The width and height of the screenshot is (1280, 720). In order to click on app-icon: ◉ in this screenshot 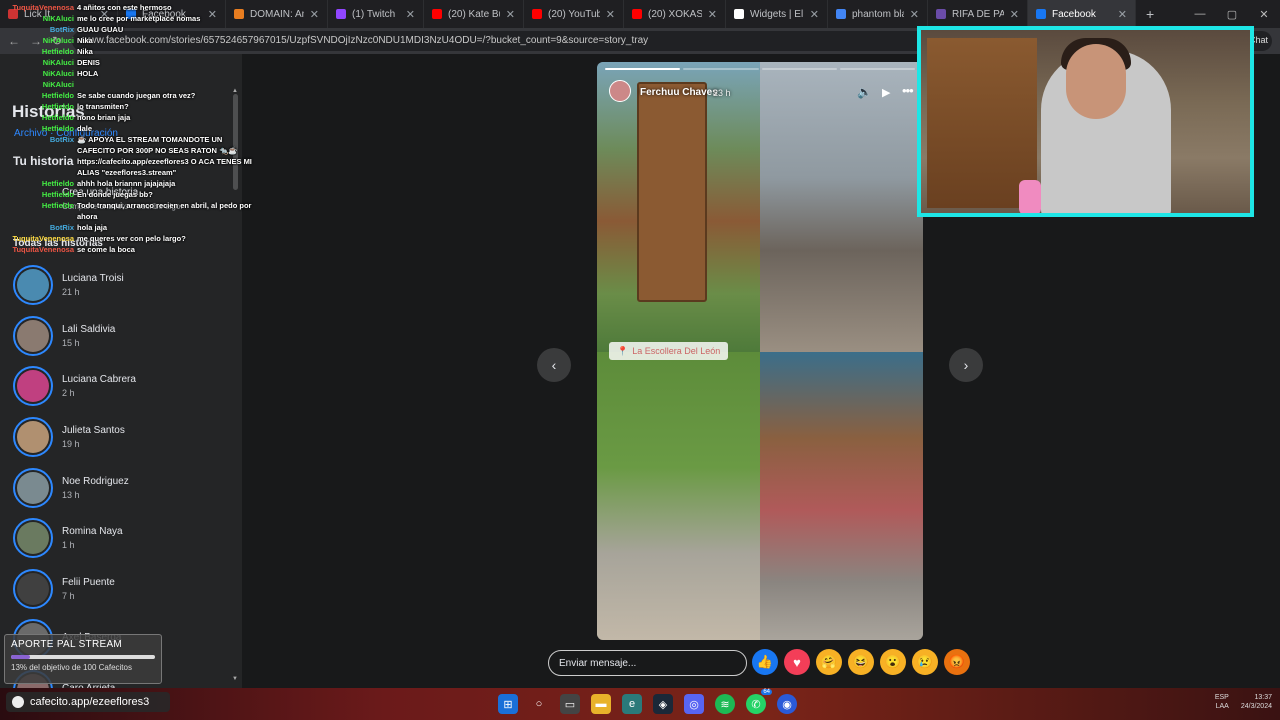, I will do `click(787, 704)`.